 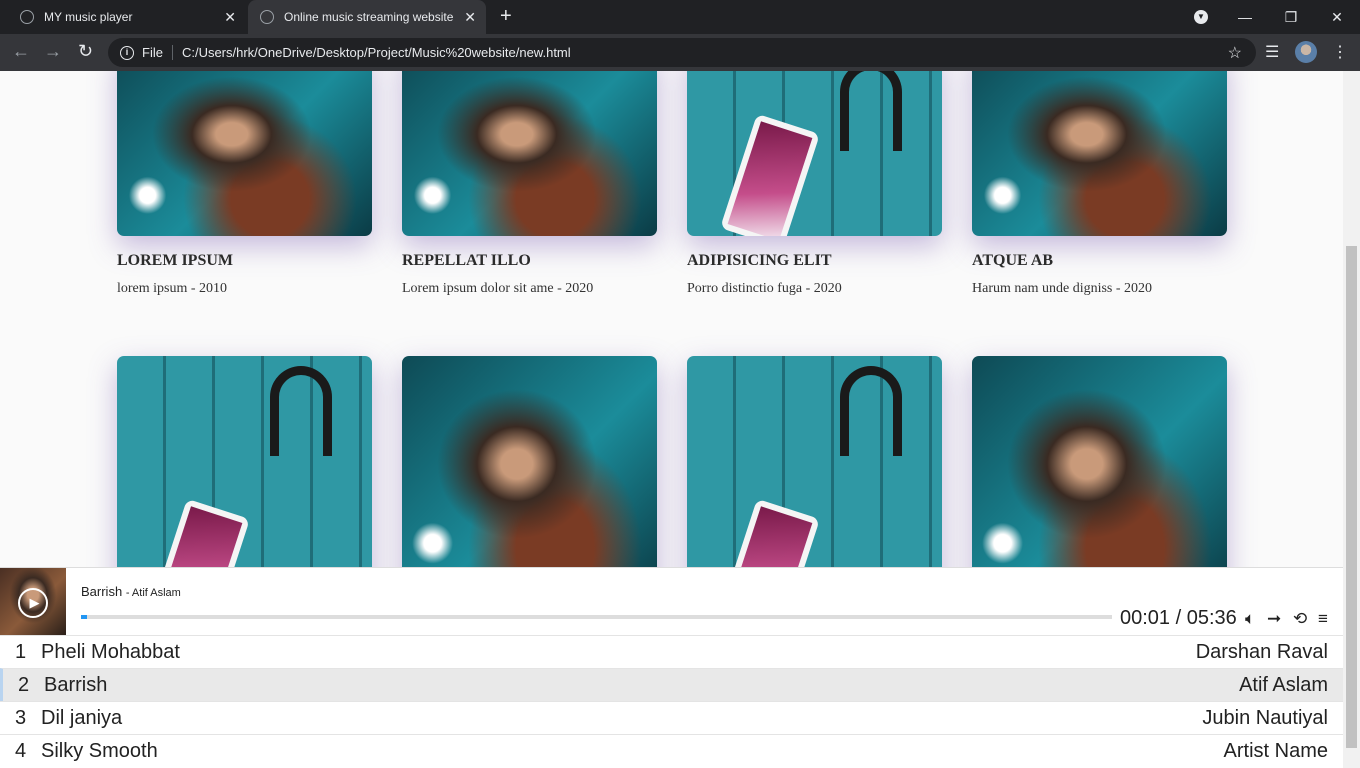 I want to click on track-artist: Darshan Raval, so click(x=1261, y=651).